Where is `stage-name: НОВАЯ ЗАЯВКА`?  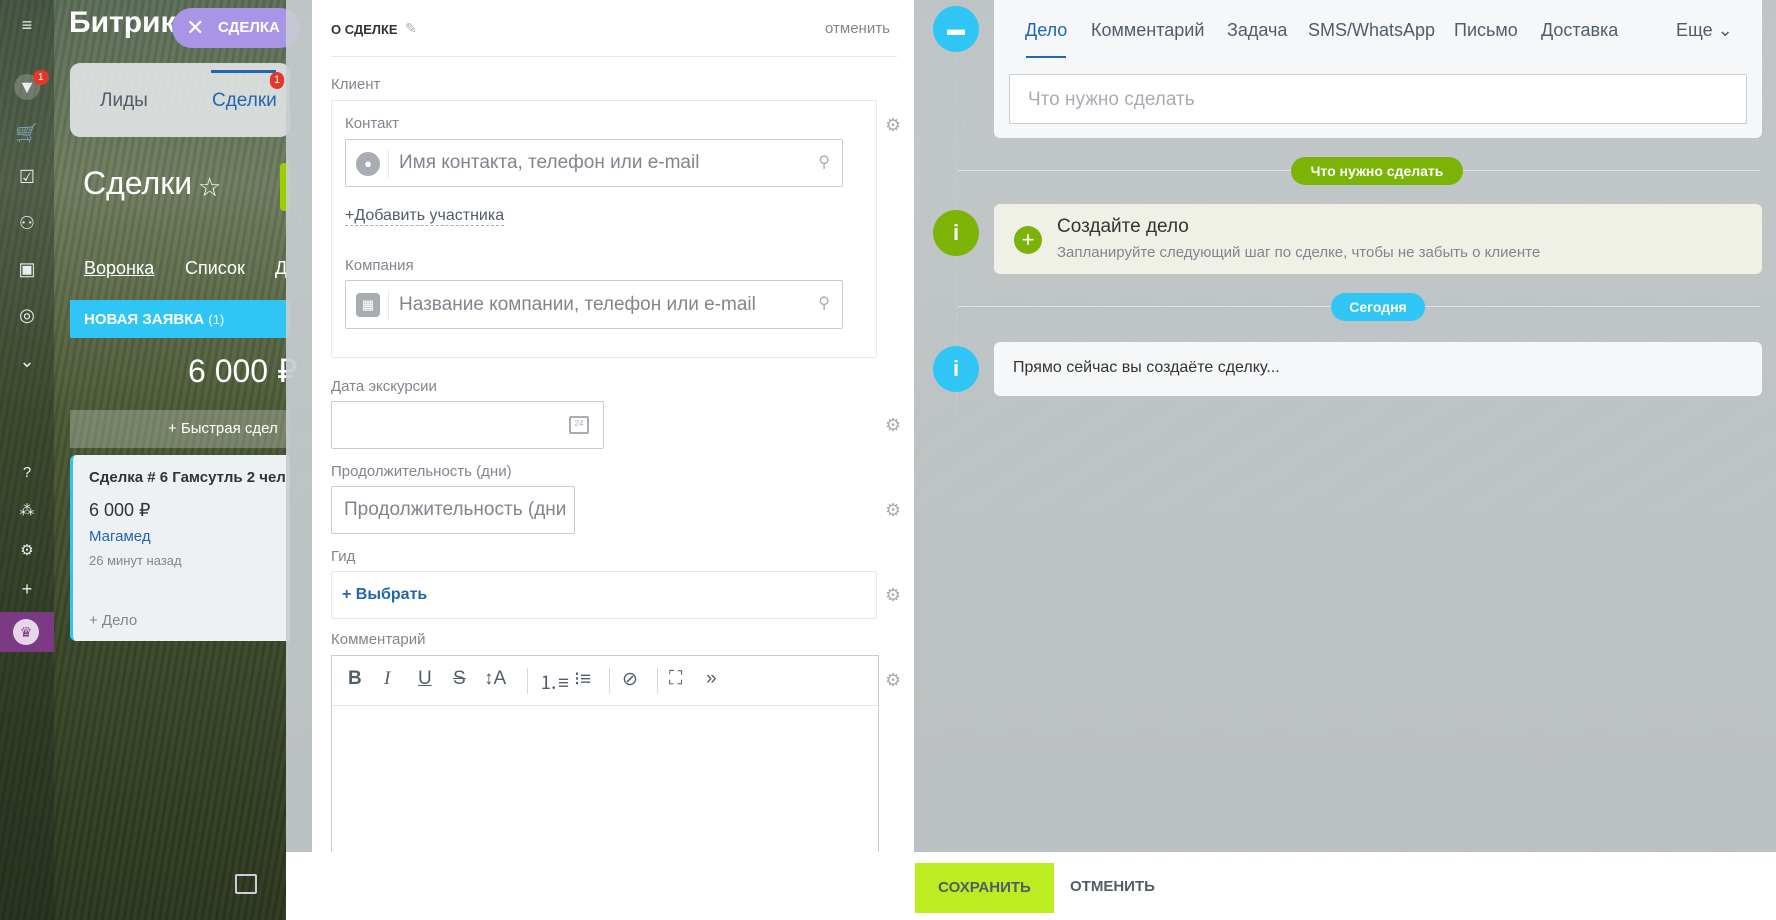 stage-name: НОВАЯ ЗАЯВКА is located at coordinates (144, 319).